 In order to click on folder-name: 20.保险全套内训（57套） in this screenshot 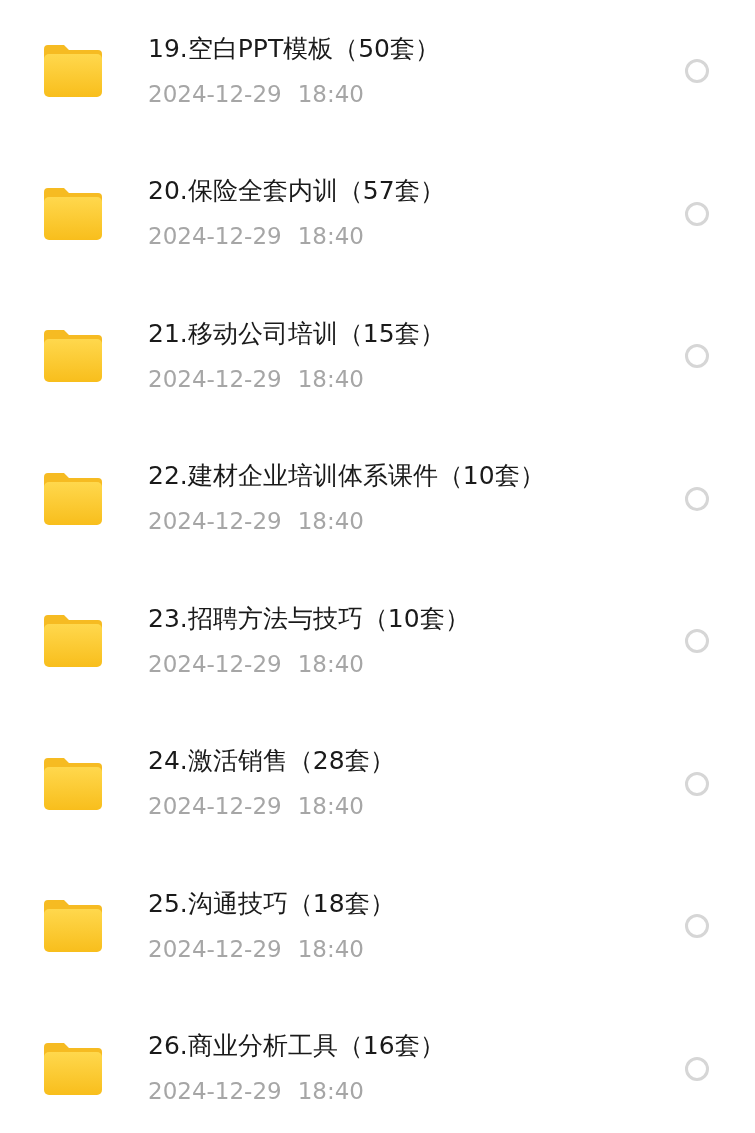, I will do `click(416, 191)`.